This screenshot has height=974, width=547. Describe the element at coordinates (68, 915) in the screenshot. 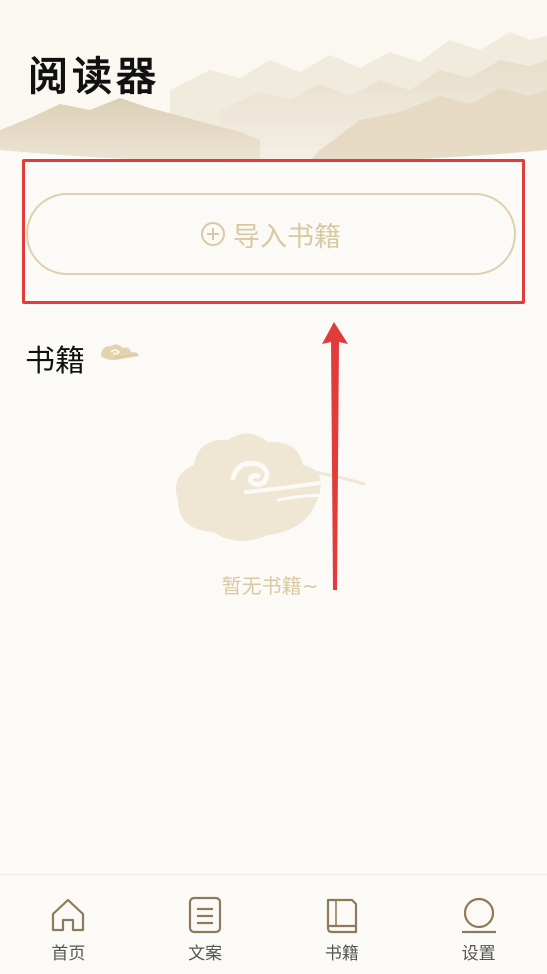

I see `home-icon` at that location.